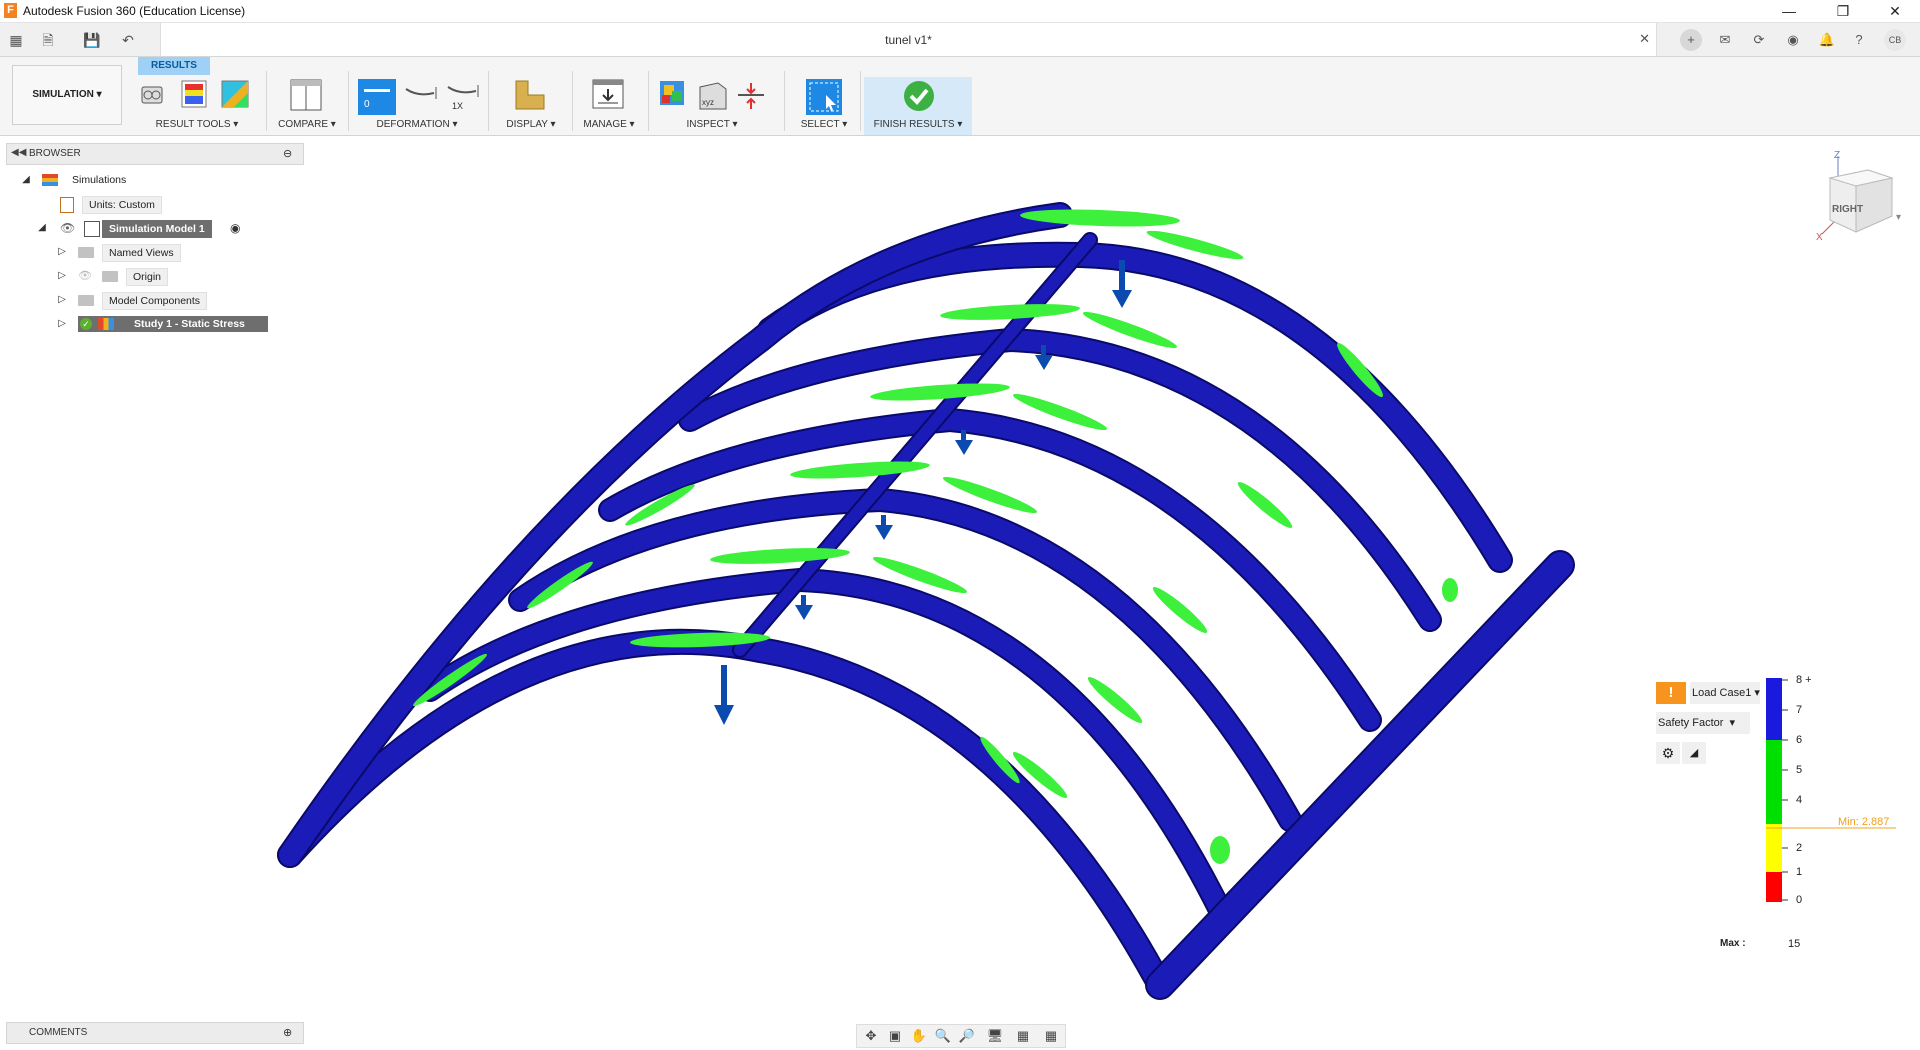 Image resolution: width=1920 pixels, height=1050 pixels. What do you see at coordinates (919, 1036) in the screenshot?
I see `pan-icon: ✋` at bounding box center [919, 1036].